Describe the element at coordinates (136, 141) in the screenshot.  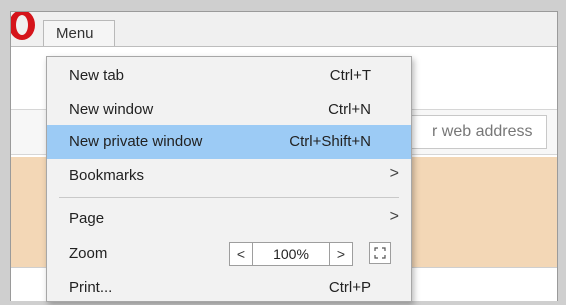
I see `menu-item-label: New private window` at that location.